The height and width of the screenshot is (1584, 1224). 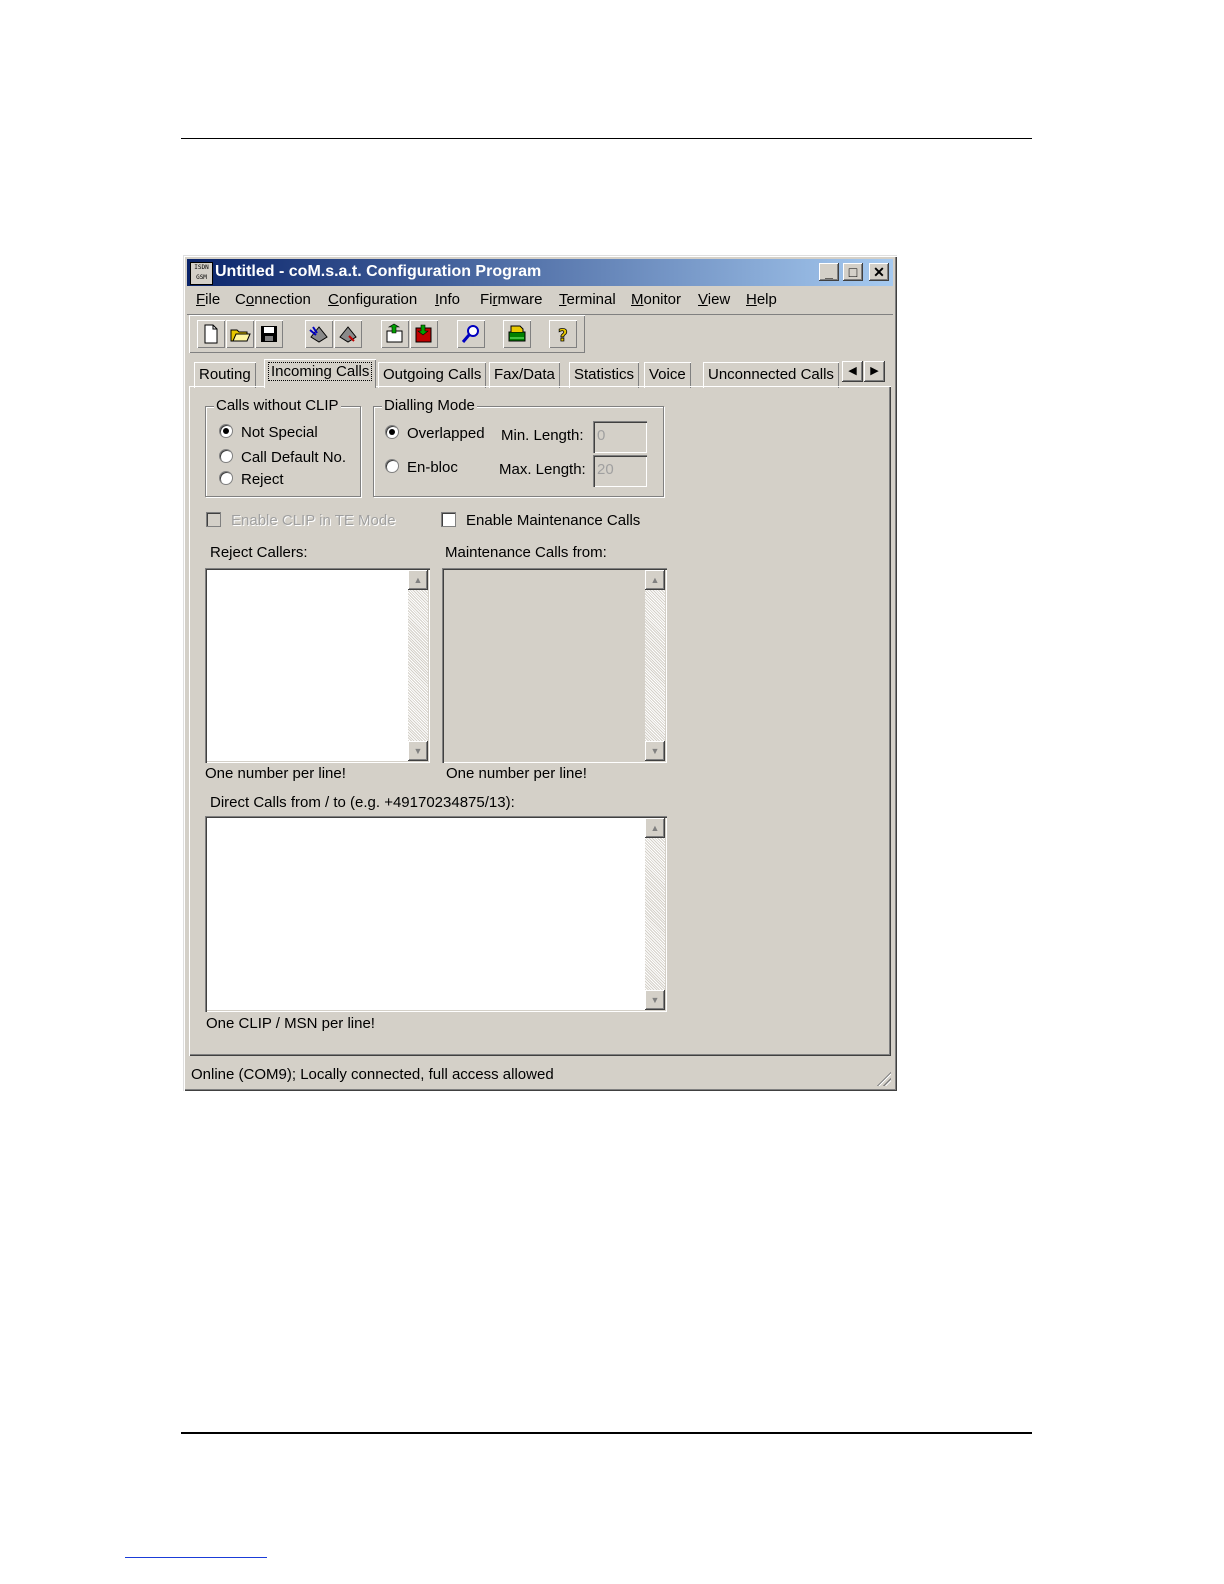 I want to click on write-config-icon, so click(x=348, y=334).